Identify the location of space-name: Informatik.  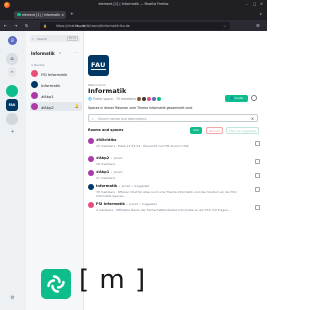
(43, 53).